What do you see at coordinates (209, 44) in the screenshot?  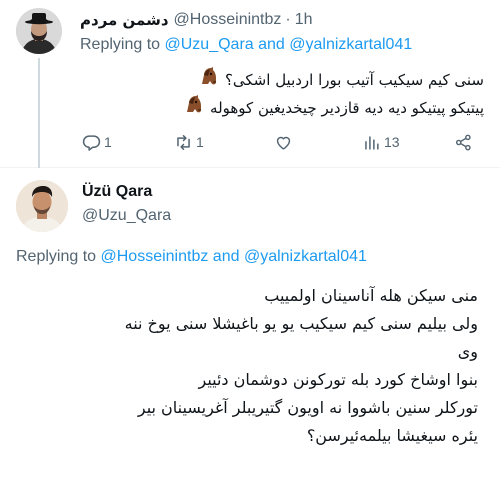 I see `mention-link: @Uzu_Qara` at bounding box center [209, 44].